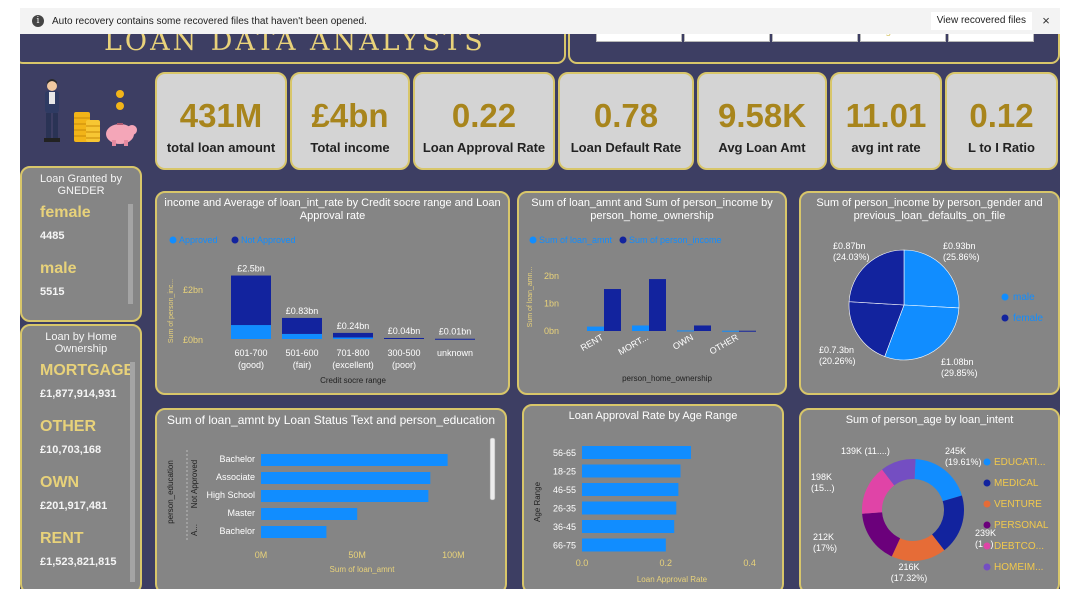  I want to click on page-title: LOAN DATA ANALYSTS, so click(295, 45).